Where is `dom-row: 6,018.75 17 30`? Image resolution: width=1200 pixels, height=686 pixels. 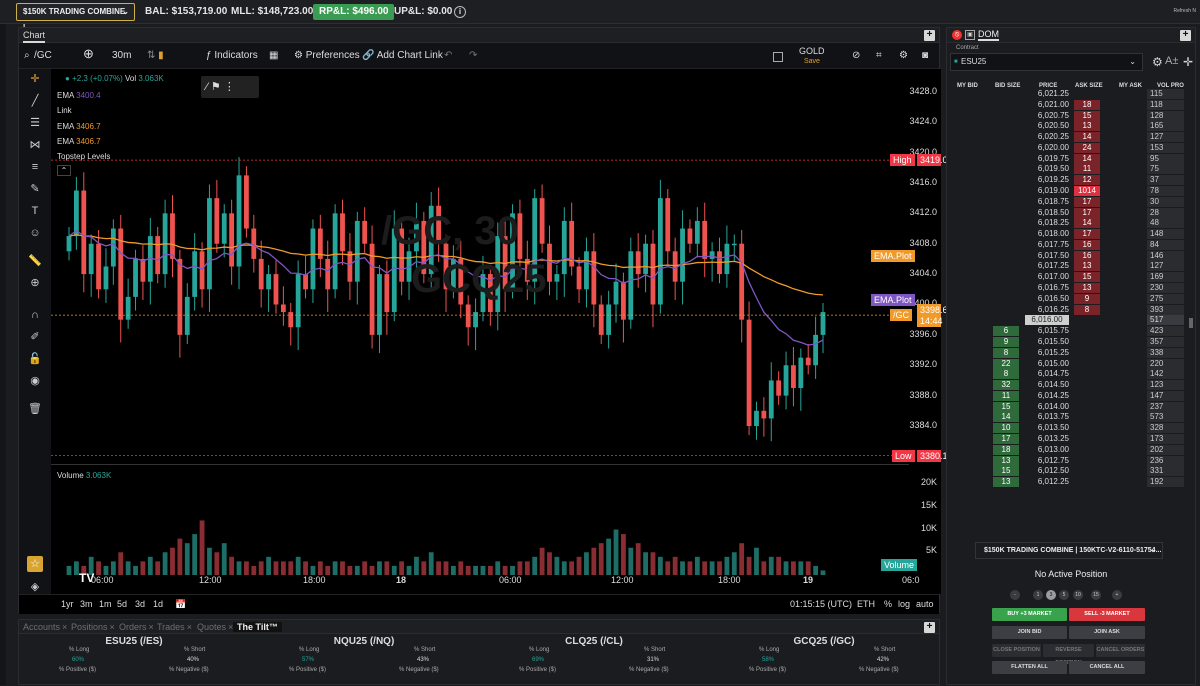
dom-row: 6,018.75 17 30 is located at coordinates (1067, 201).